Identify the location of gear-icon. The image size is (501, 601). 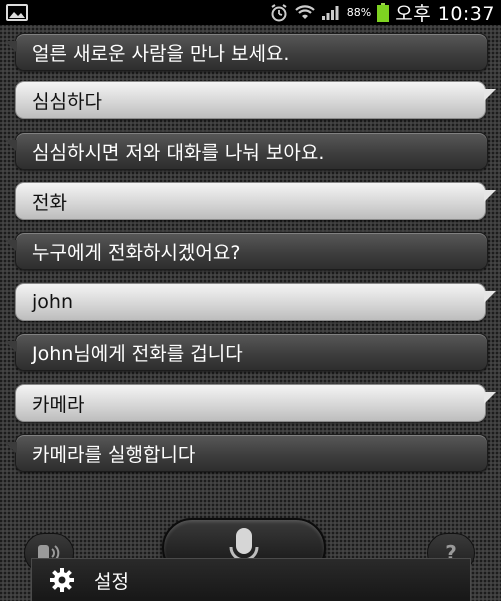
(62, 580).